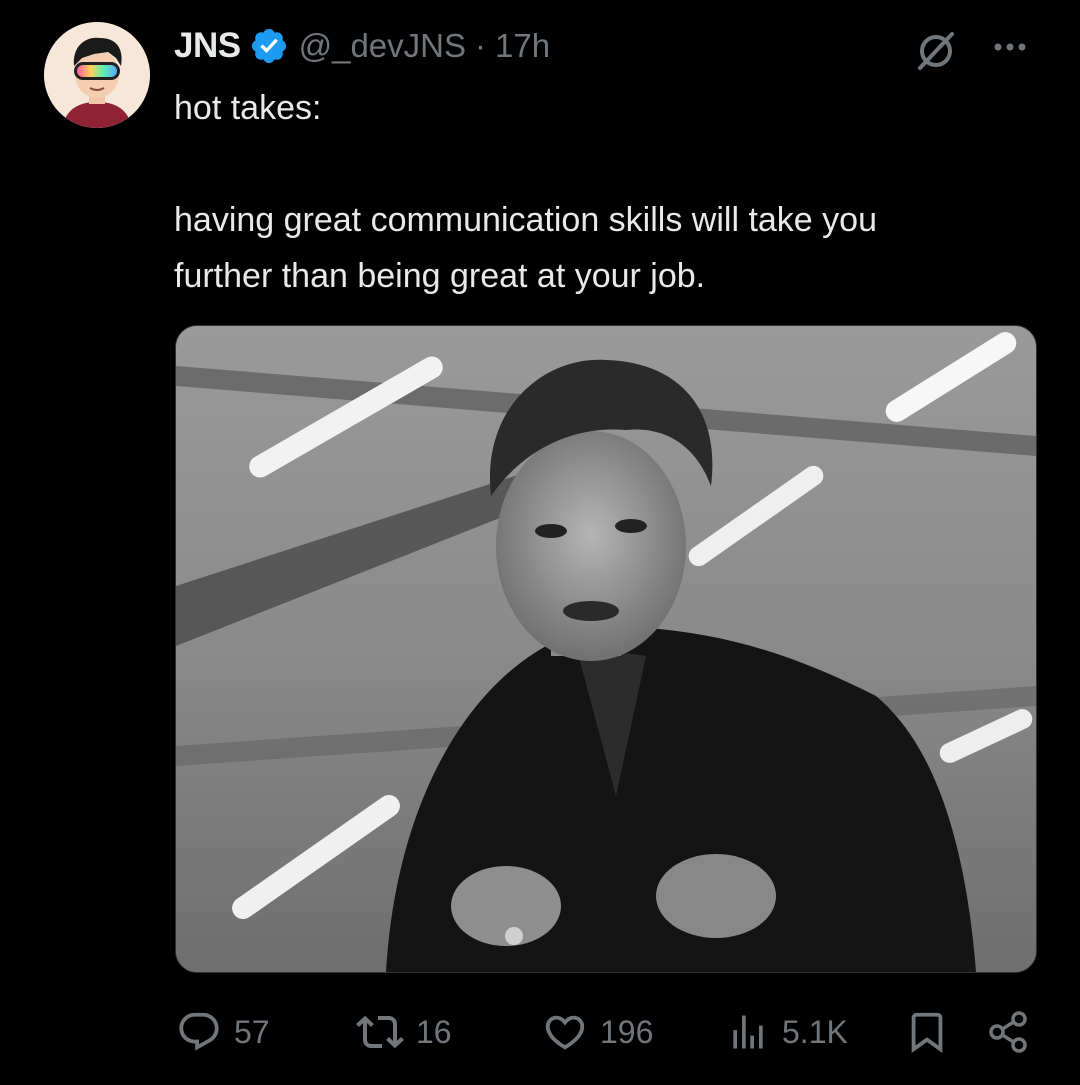 The height and width of the screenshot is (1085, 1080). I want to click on bookmark-button, so click(927, 1032).